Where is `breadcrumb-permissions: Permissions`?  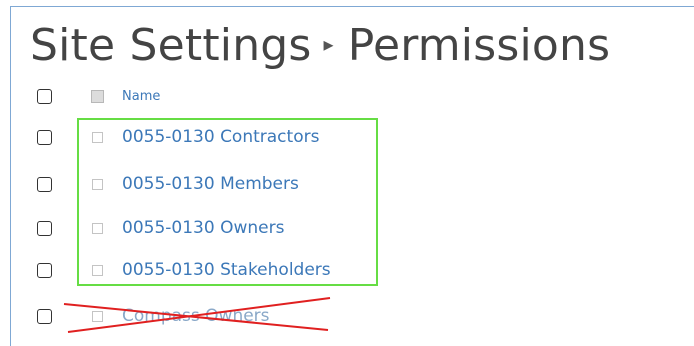 breadcrumb-permissions: Permissions is located at coordinates (479, 45).